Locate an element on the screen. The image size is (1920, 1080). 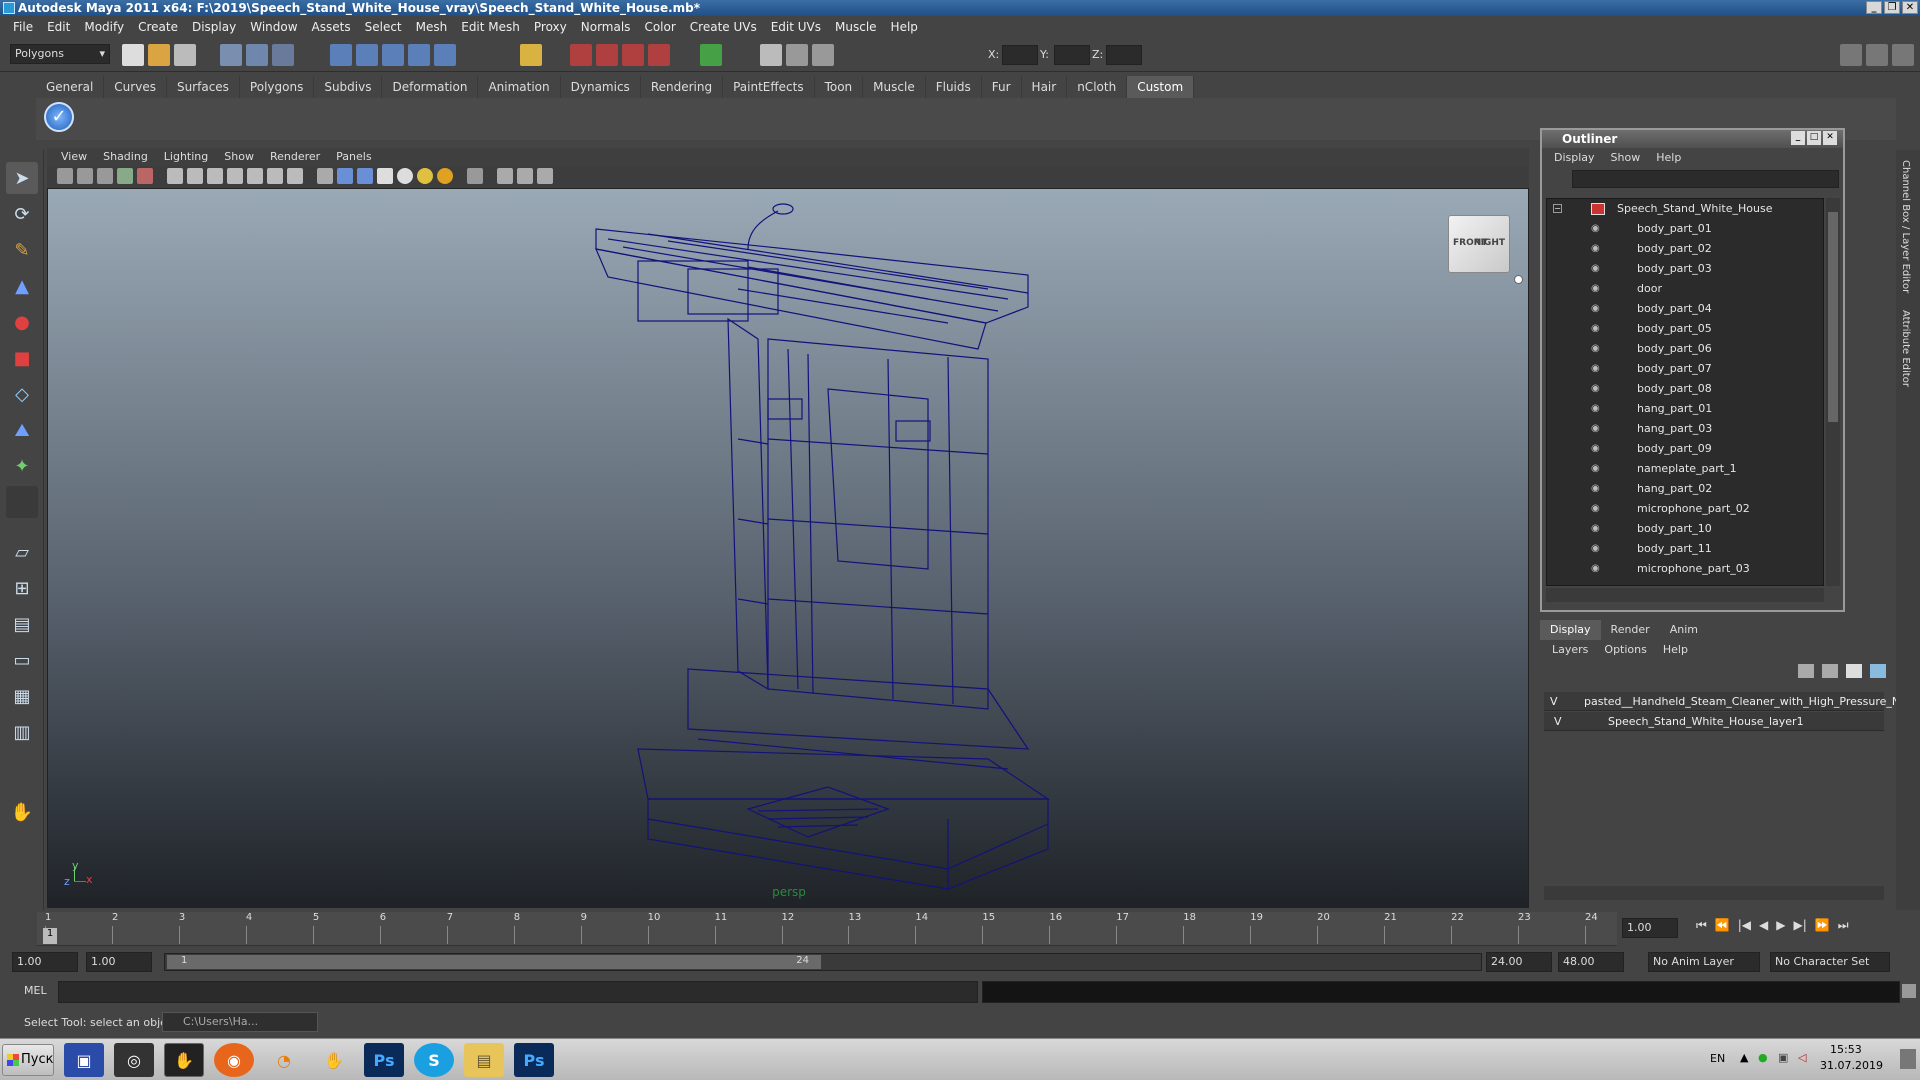
show-manipulator-icon: ✦ is located at coordinates (22, 466).